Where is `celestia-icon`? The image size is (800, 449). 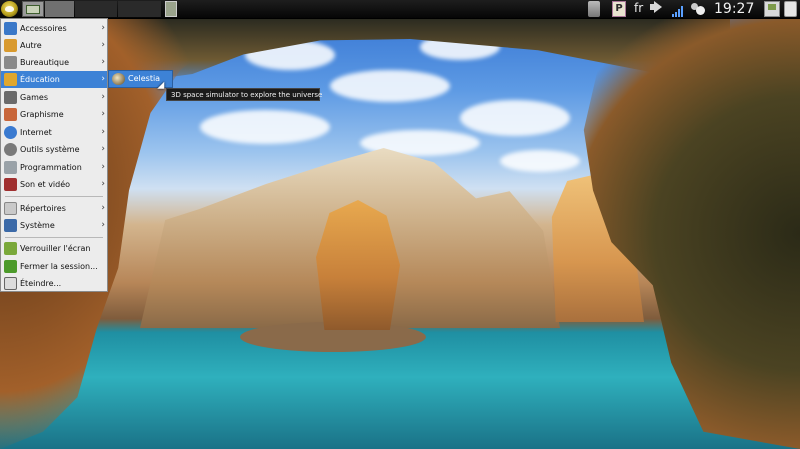
celestia-icon is located at coordinates (118, 79).